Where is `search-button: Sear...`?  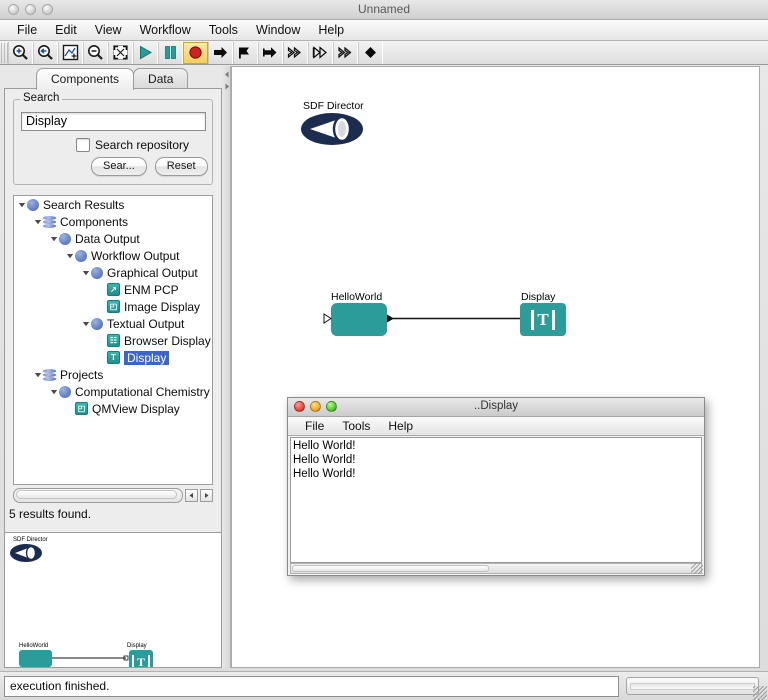
search-button: Sear... is located at coordinates (119, 166).